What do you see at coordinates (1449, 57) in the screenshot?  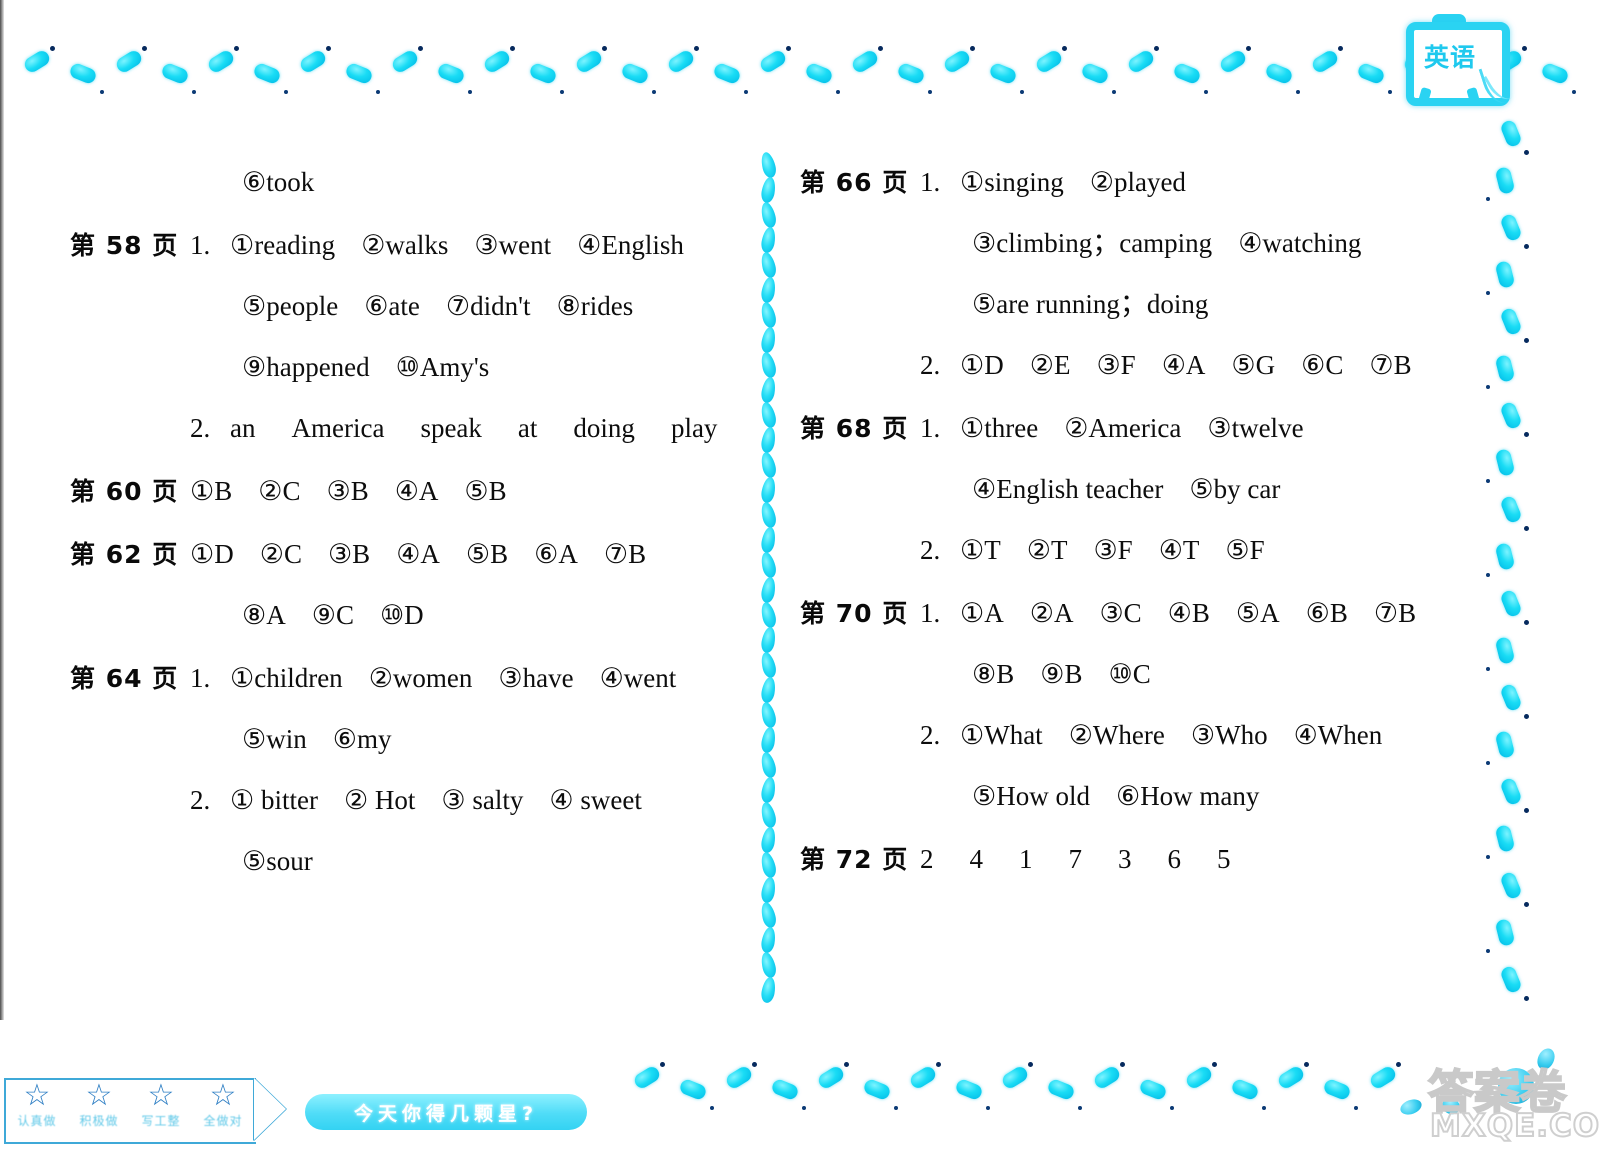 I see `badge-label: 英语` at bounding box center [1449, 57].